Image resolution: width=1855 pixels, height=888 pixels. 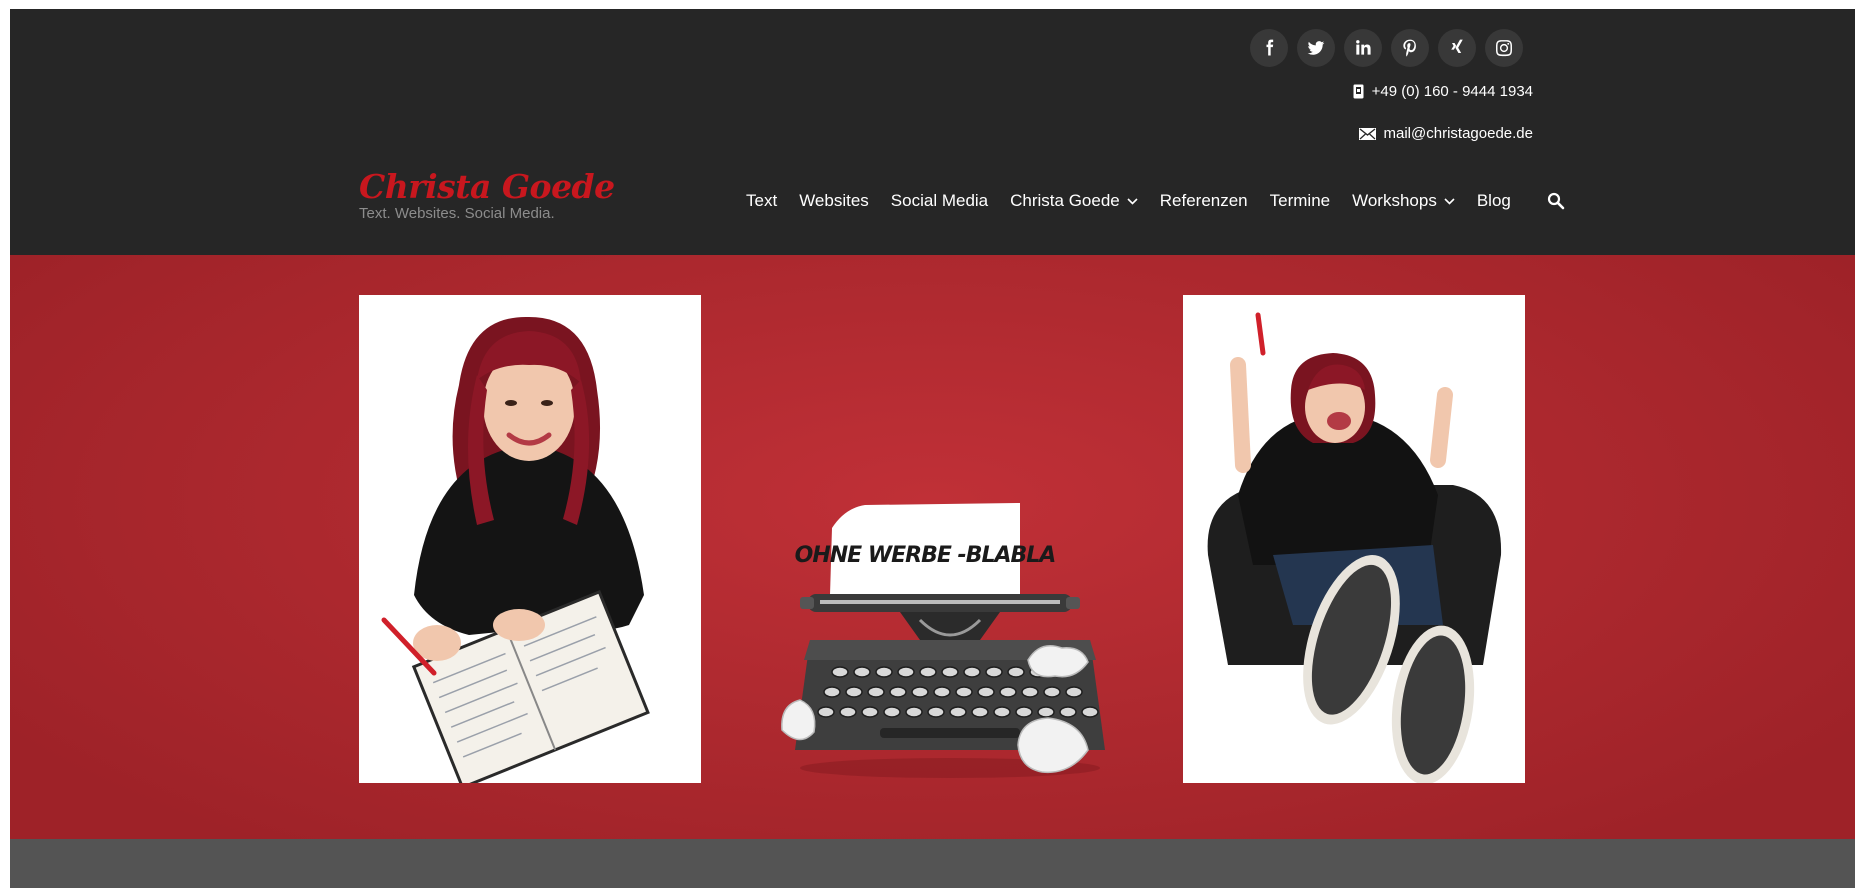 What do you see at coordinates (925, 555) in the screenshot?
I see `typewriter-paper-text: OHNE WERBE -BLABLA` at bounding box center [925, 555].